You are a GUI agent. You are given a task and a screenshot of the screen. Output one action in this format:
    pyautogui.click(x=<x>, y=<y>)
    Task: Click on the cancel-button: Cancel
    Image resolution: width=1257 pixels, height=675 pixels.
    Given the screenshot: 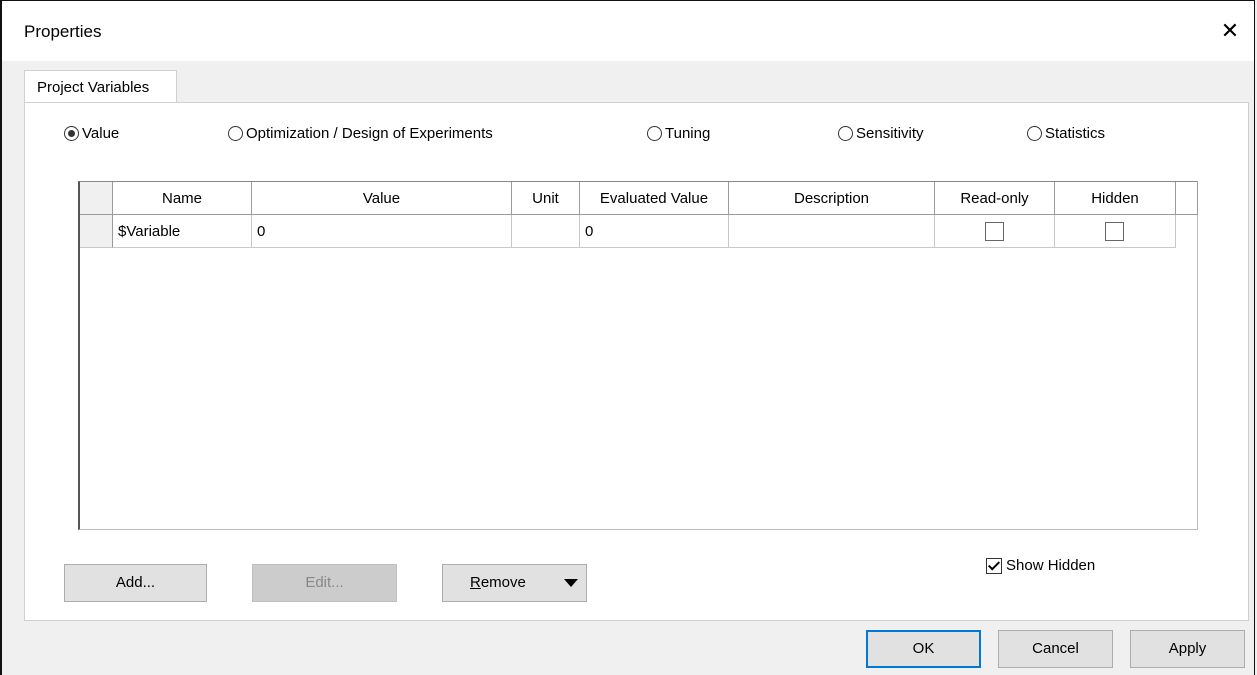 What is the action you would take?
    pyautogui.click(x=1055, y=649)
    